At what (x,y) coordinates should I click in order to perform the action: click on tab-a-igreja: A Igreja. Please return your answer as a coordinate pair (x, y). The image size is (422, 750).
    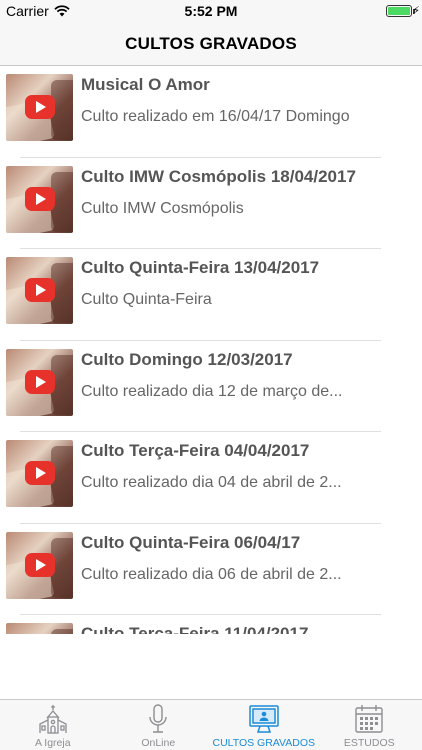
    Looking at the image, I should click on (53, 725).